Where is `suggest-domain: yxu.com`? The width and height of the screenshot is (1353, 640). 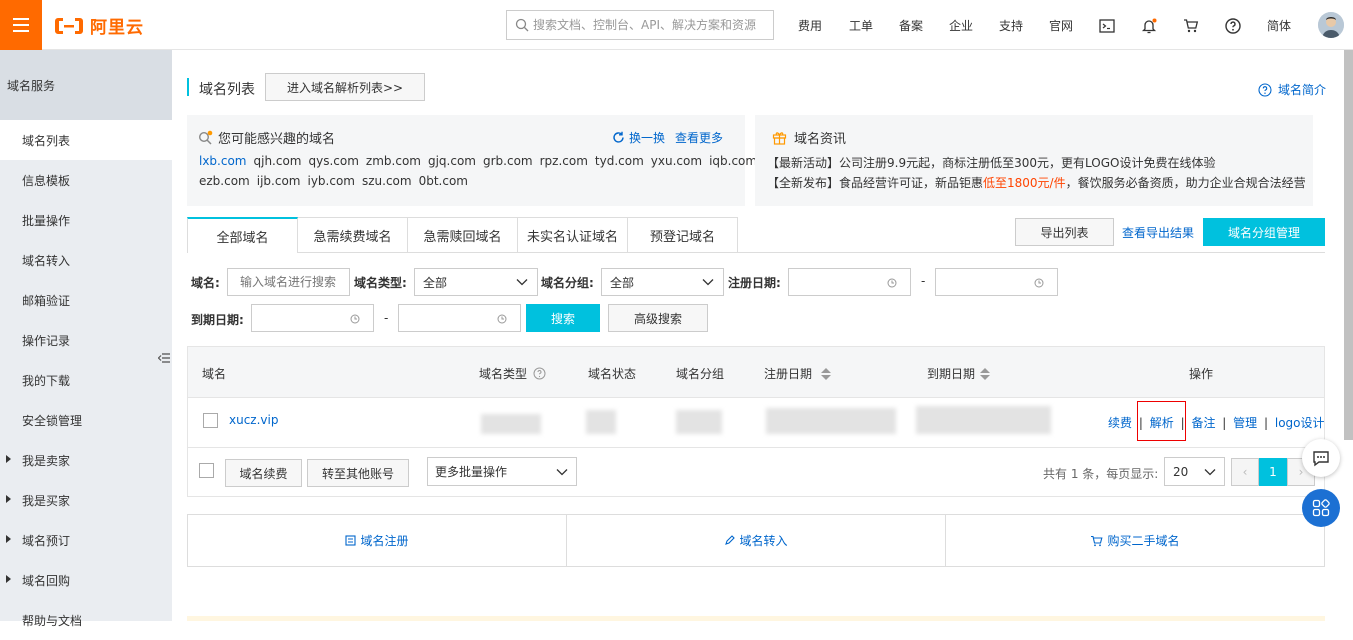 suggest-domain: yxu.com is located at coordinates (676, 161).